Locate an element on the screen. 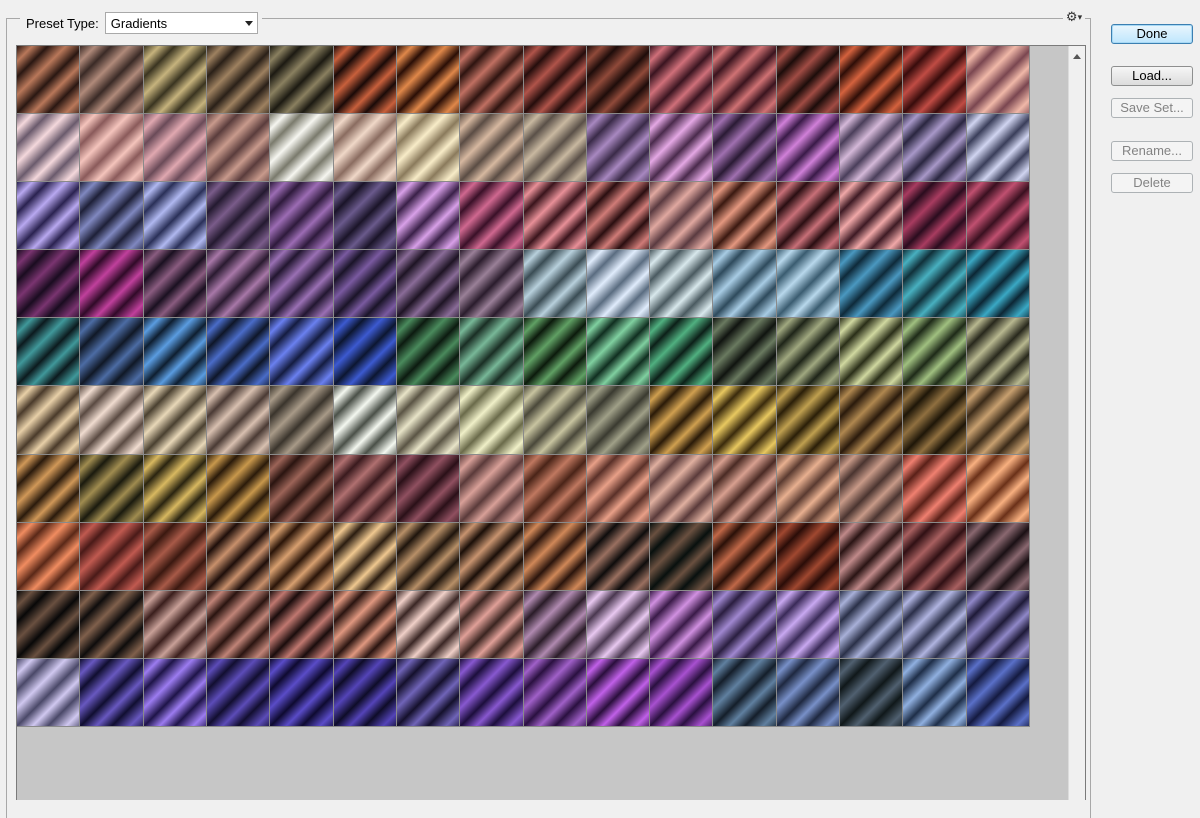 The image size is (1200, 818). preset-type-dropdown: Gradients is located at coordinates (181, 23).